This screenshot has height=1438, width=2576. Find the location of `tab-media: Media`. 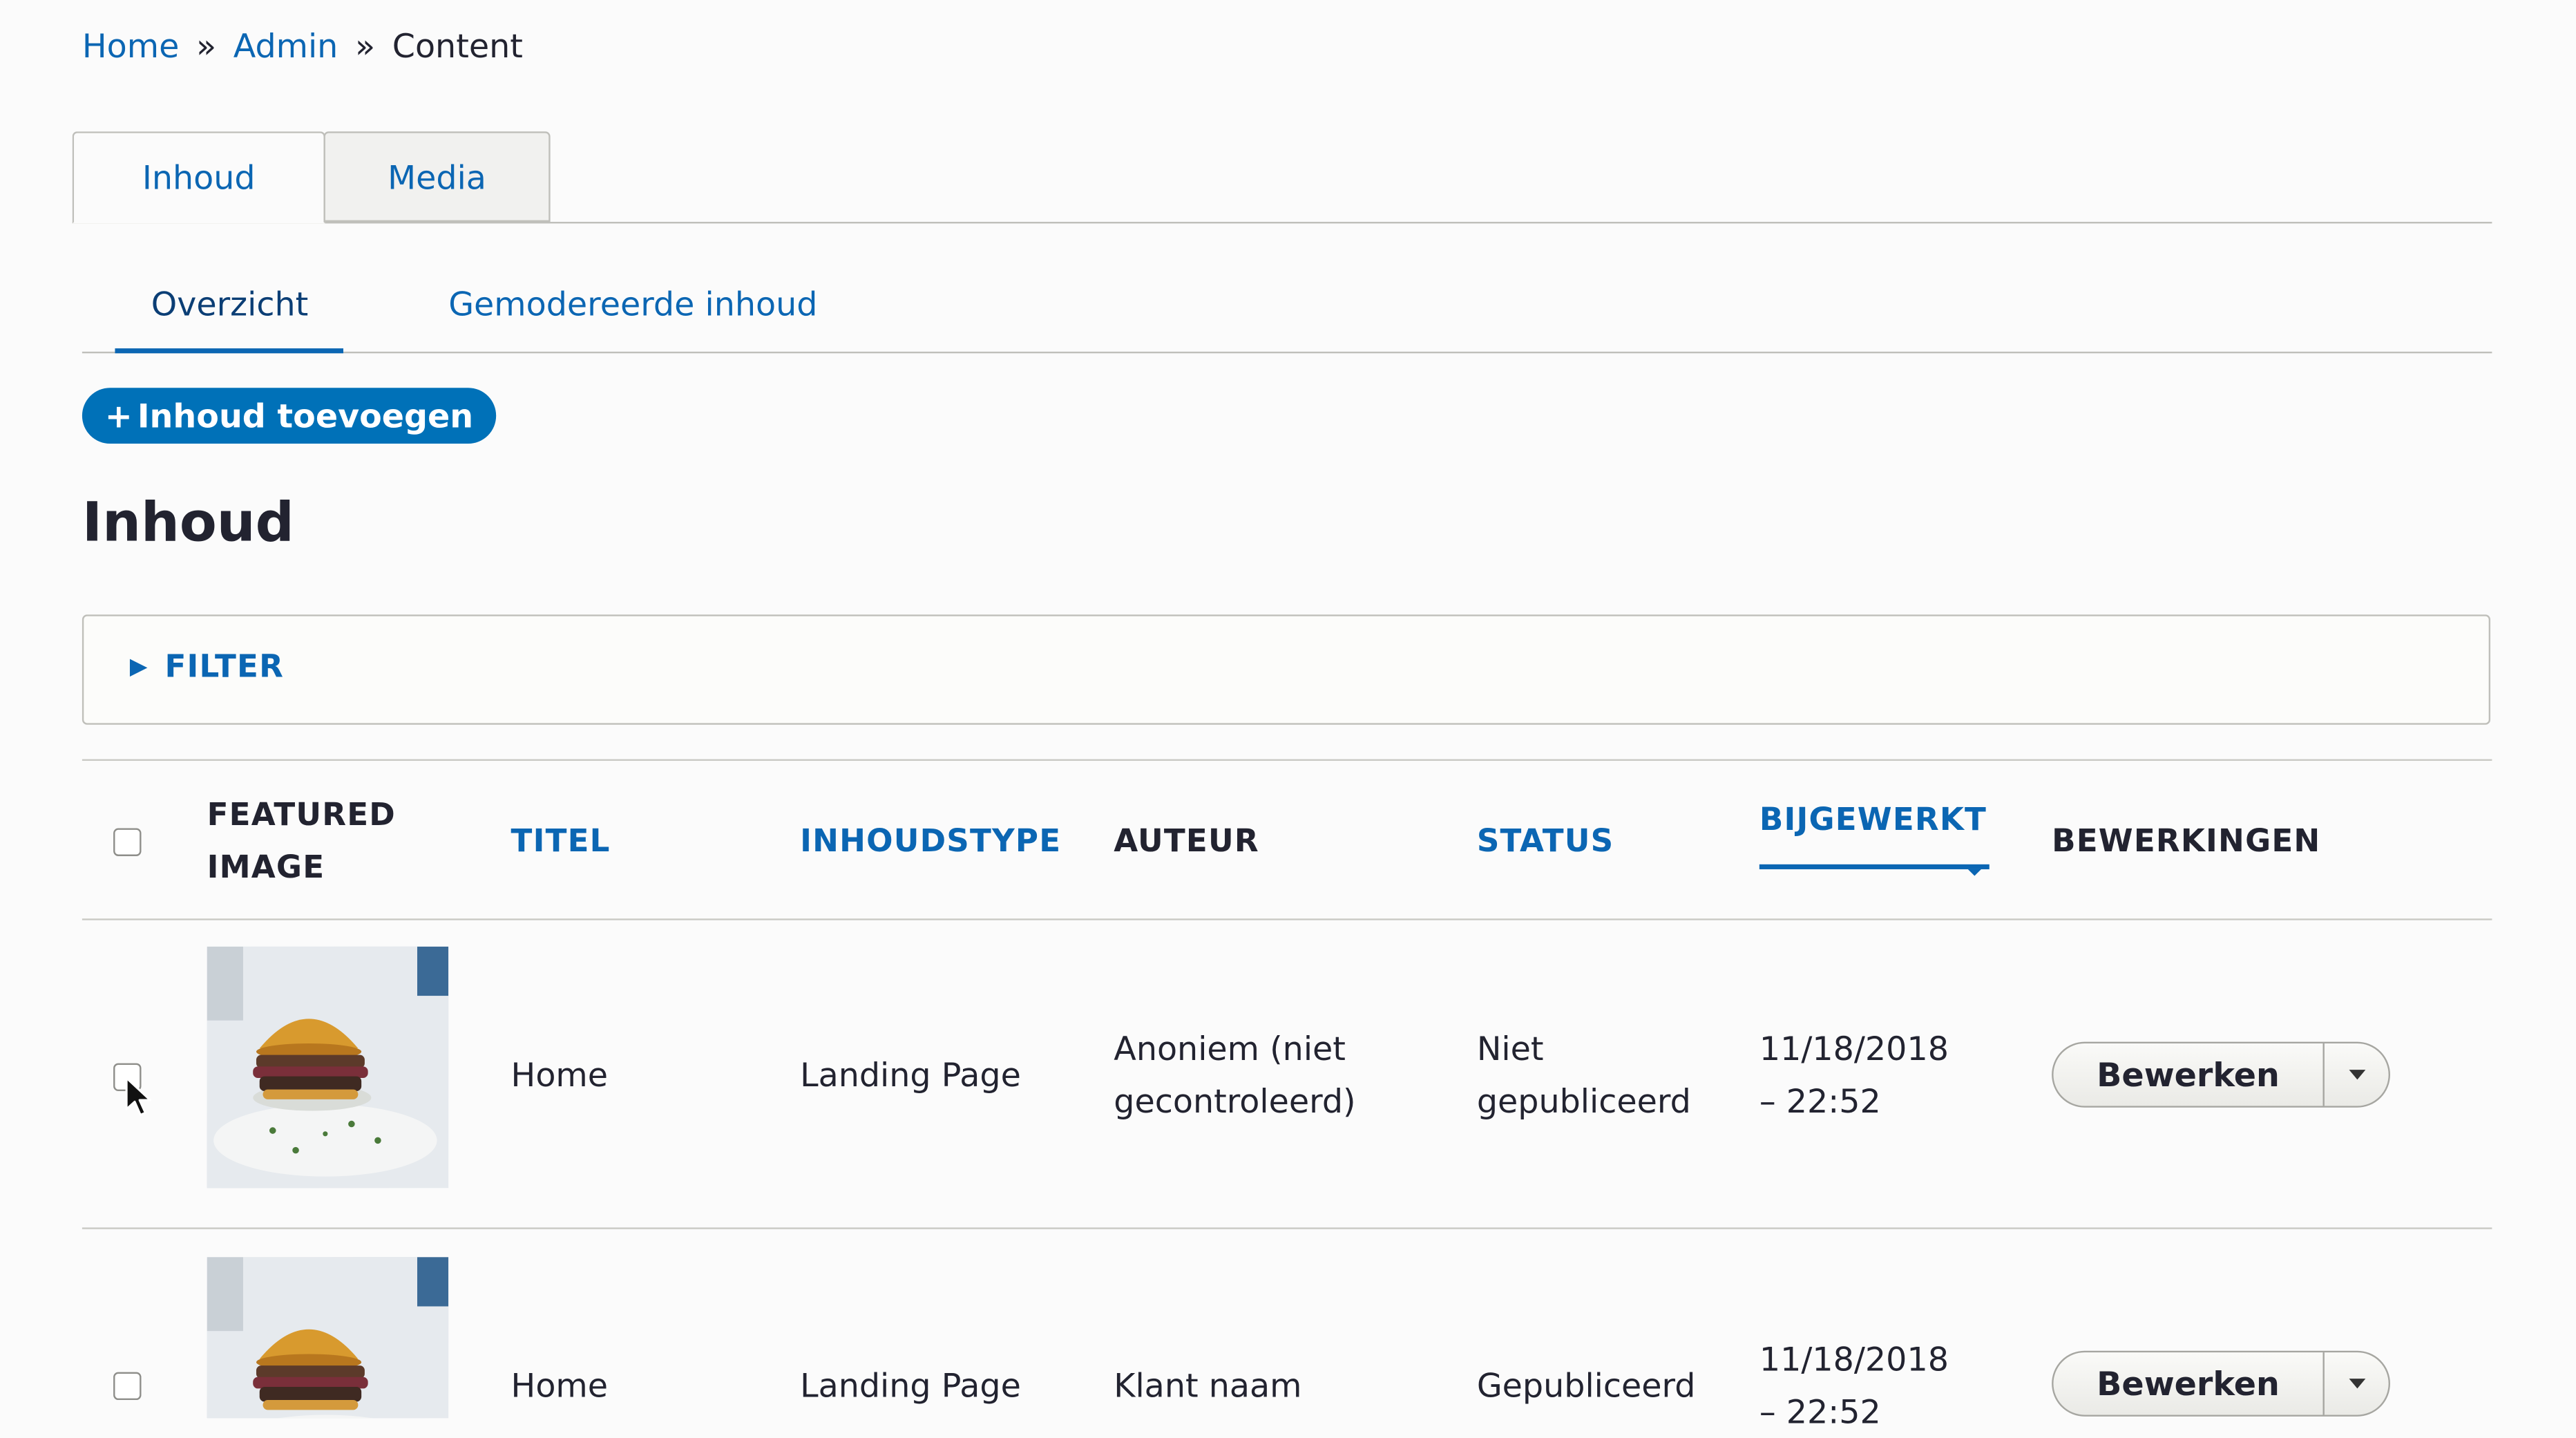

tab-media: Media is located at coordinates (437, 177).